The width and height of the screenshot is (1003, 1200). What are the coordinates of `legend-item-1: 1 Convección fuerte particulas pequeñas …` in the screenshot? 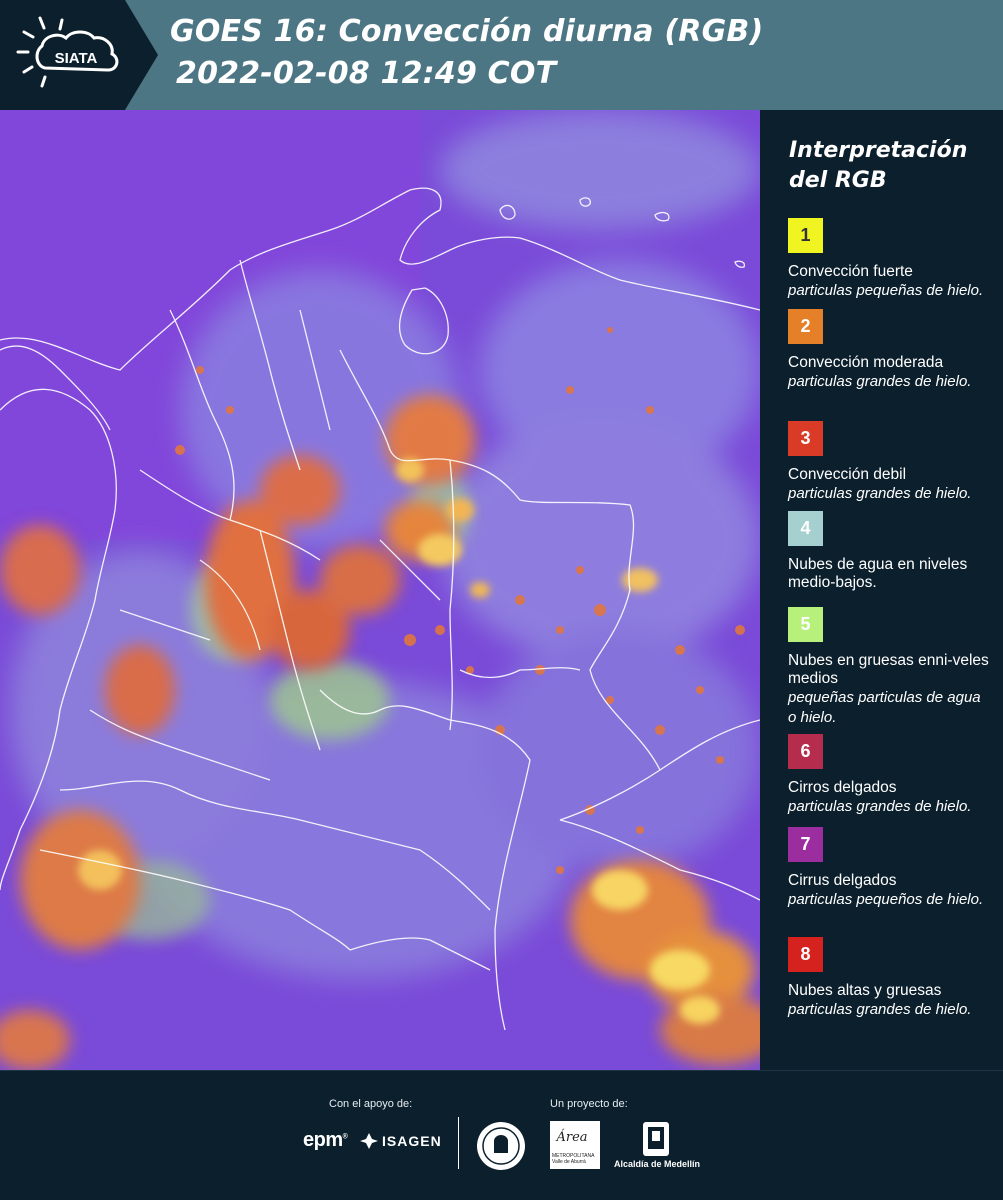 It's located at (890, 259).